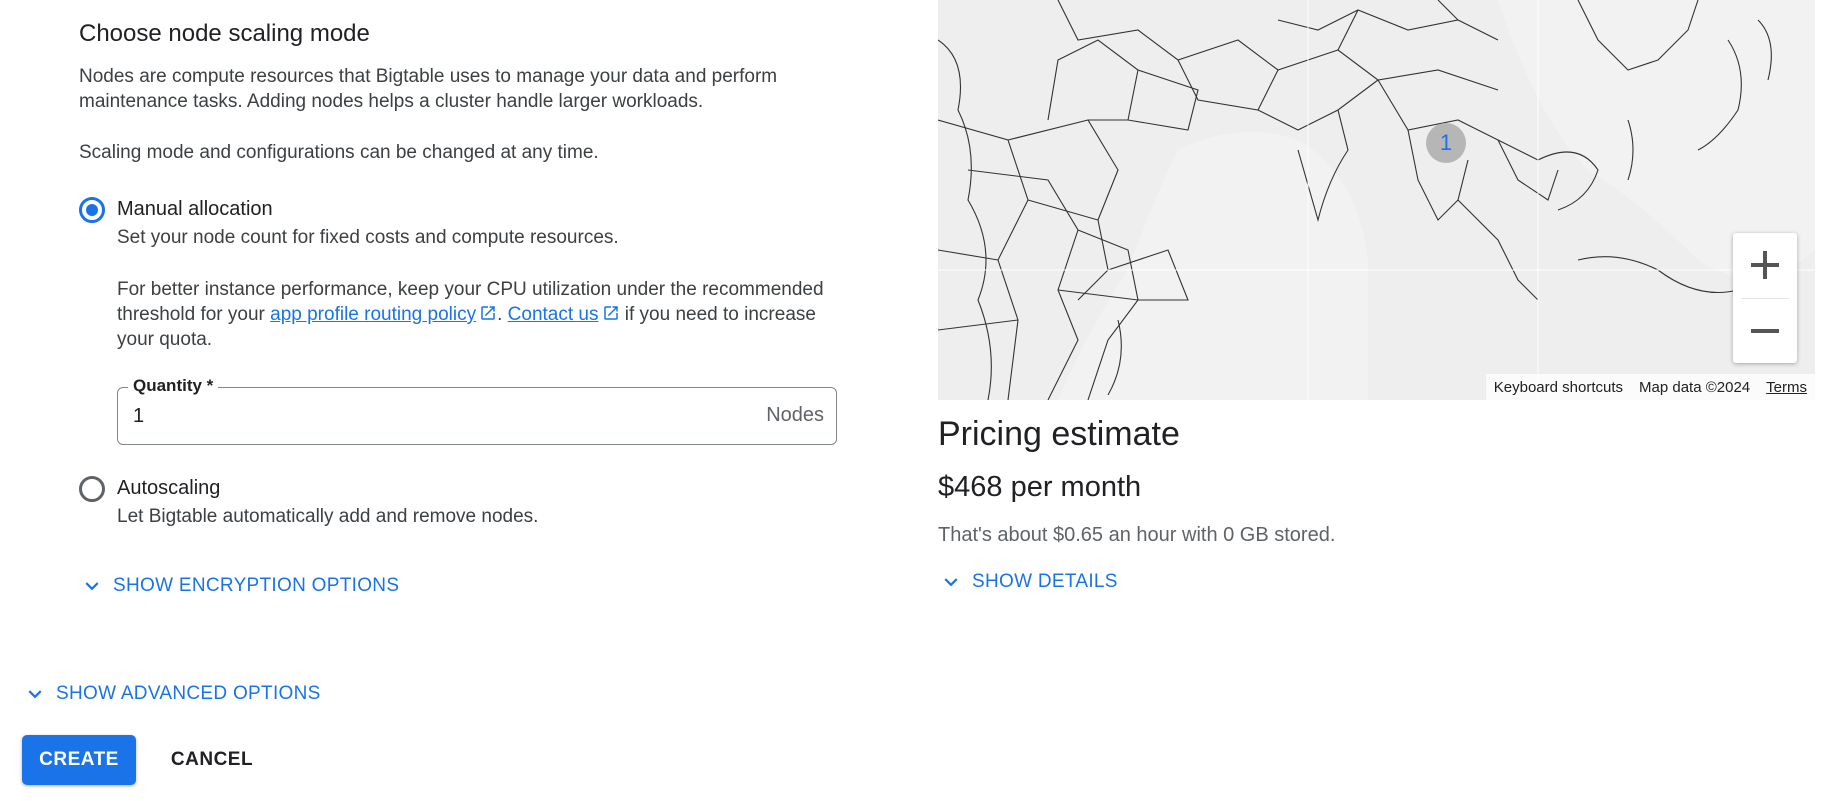 The height and width of the screenshot is (801, 1846). I want to click on show-details-label: SHOW DETAILS, so click(1045, 581).